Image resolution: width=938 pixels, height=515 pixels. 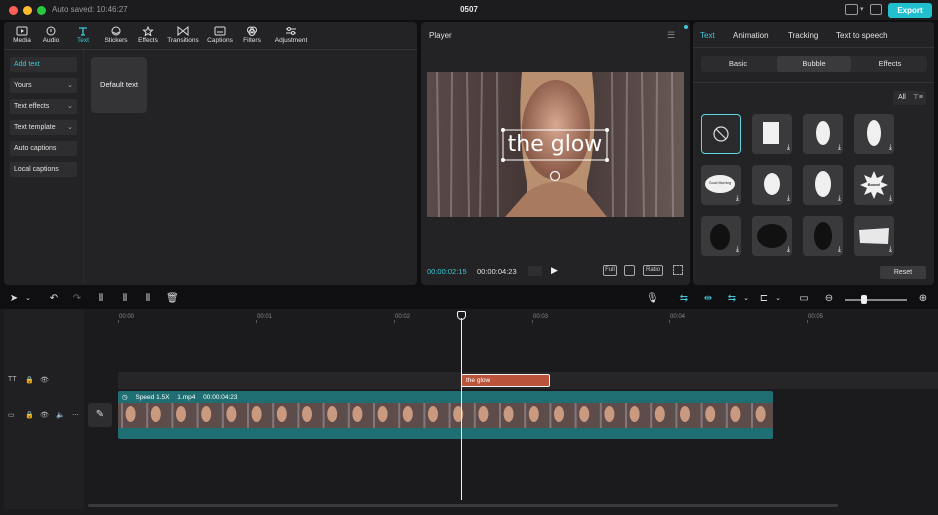 What do you see at coordinates (652, 299) in the screenshot?
I see `microphone-icon: 🎙` at bounding box center [652, 299].